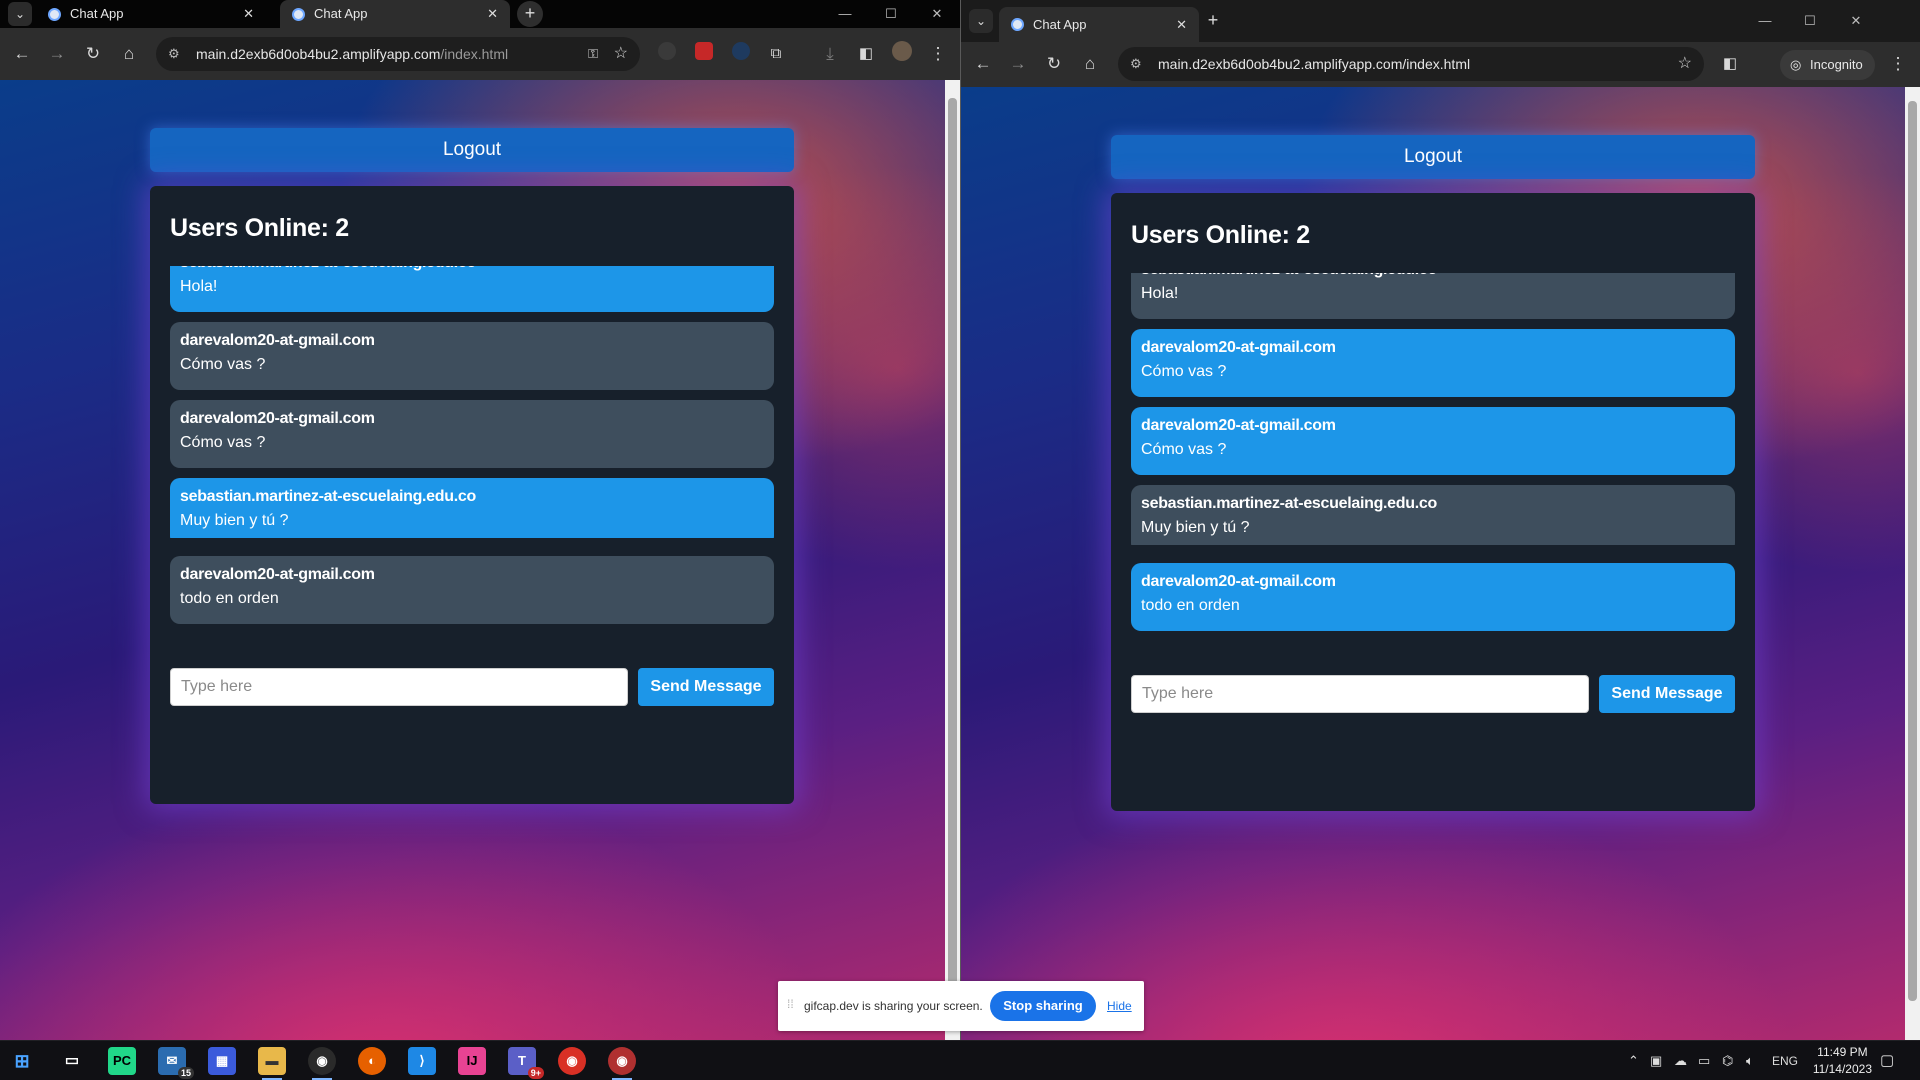  I want to click on store-icon: ▦, so click(222, 1061).